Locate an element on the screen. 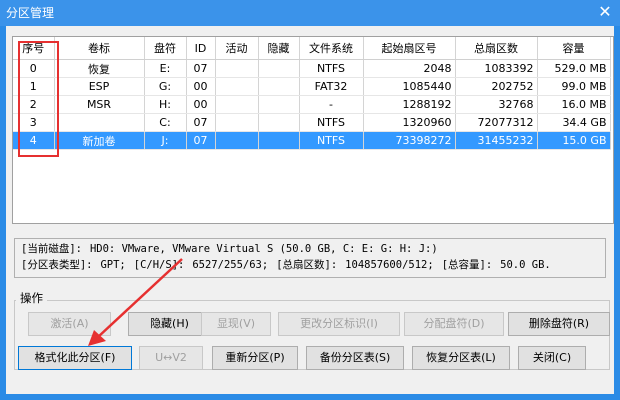 This screenshot has width=620, height=400. assign-drive-letter-button: 分配盘符(D) is located at coordinates (454, 324).